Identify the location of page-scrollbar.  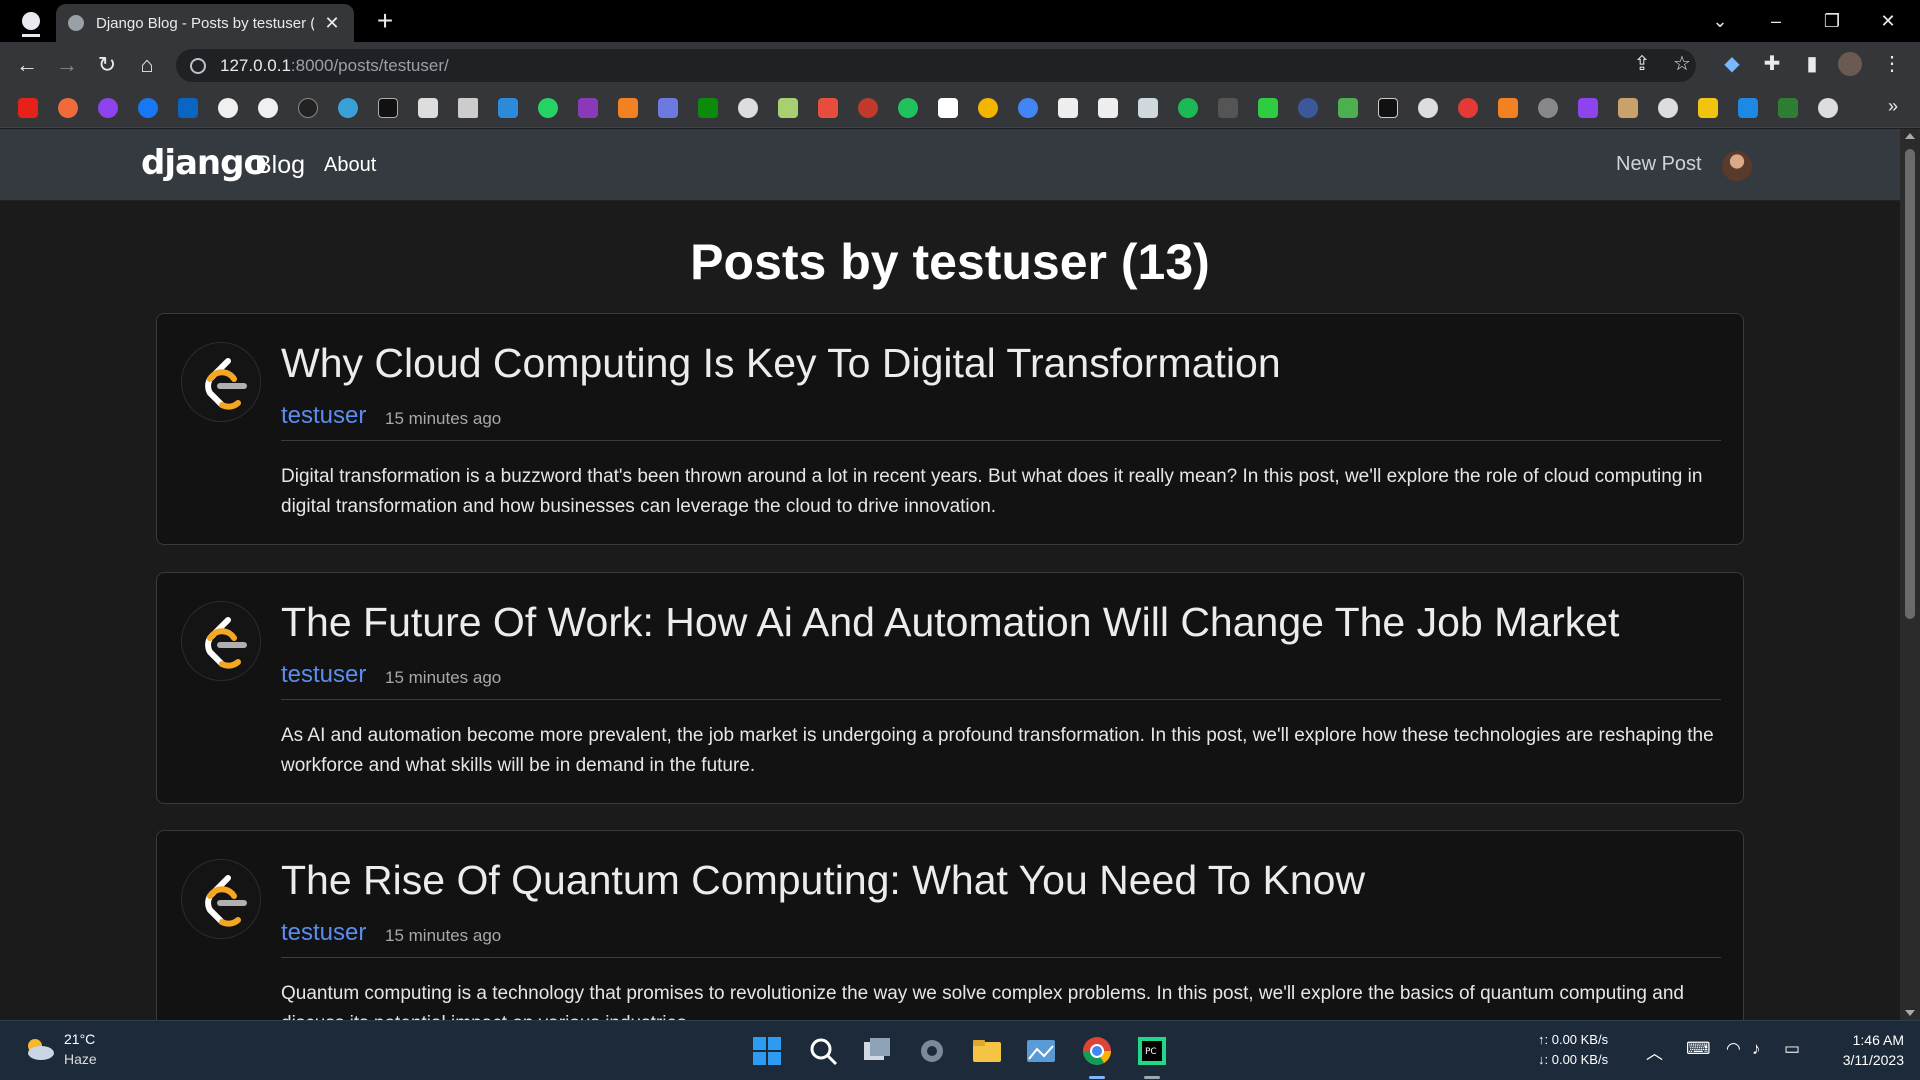
(1910, 574).